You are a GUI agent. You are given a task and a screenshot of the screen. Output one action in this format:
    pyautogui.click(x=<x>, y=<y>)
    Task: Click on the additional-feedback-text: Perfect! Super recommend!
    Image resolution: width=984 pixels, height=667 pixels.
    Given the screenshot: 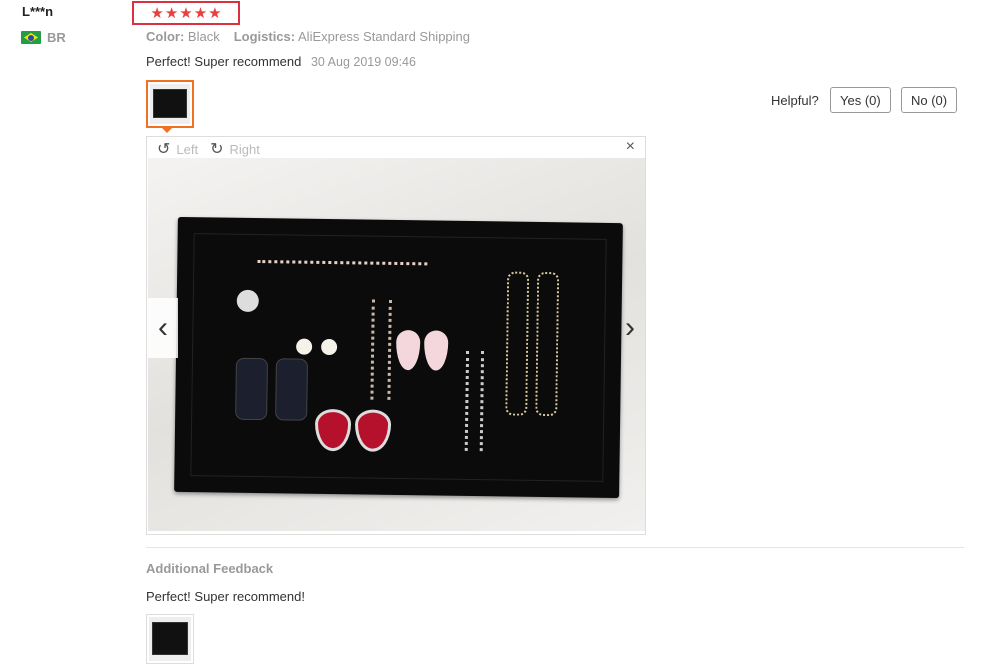 What is the action you would take?
    pyautogui.click(x=225, y=596)
    